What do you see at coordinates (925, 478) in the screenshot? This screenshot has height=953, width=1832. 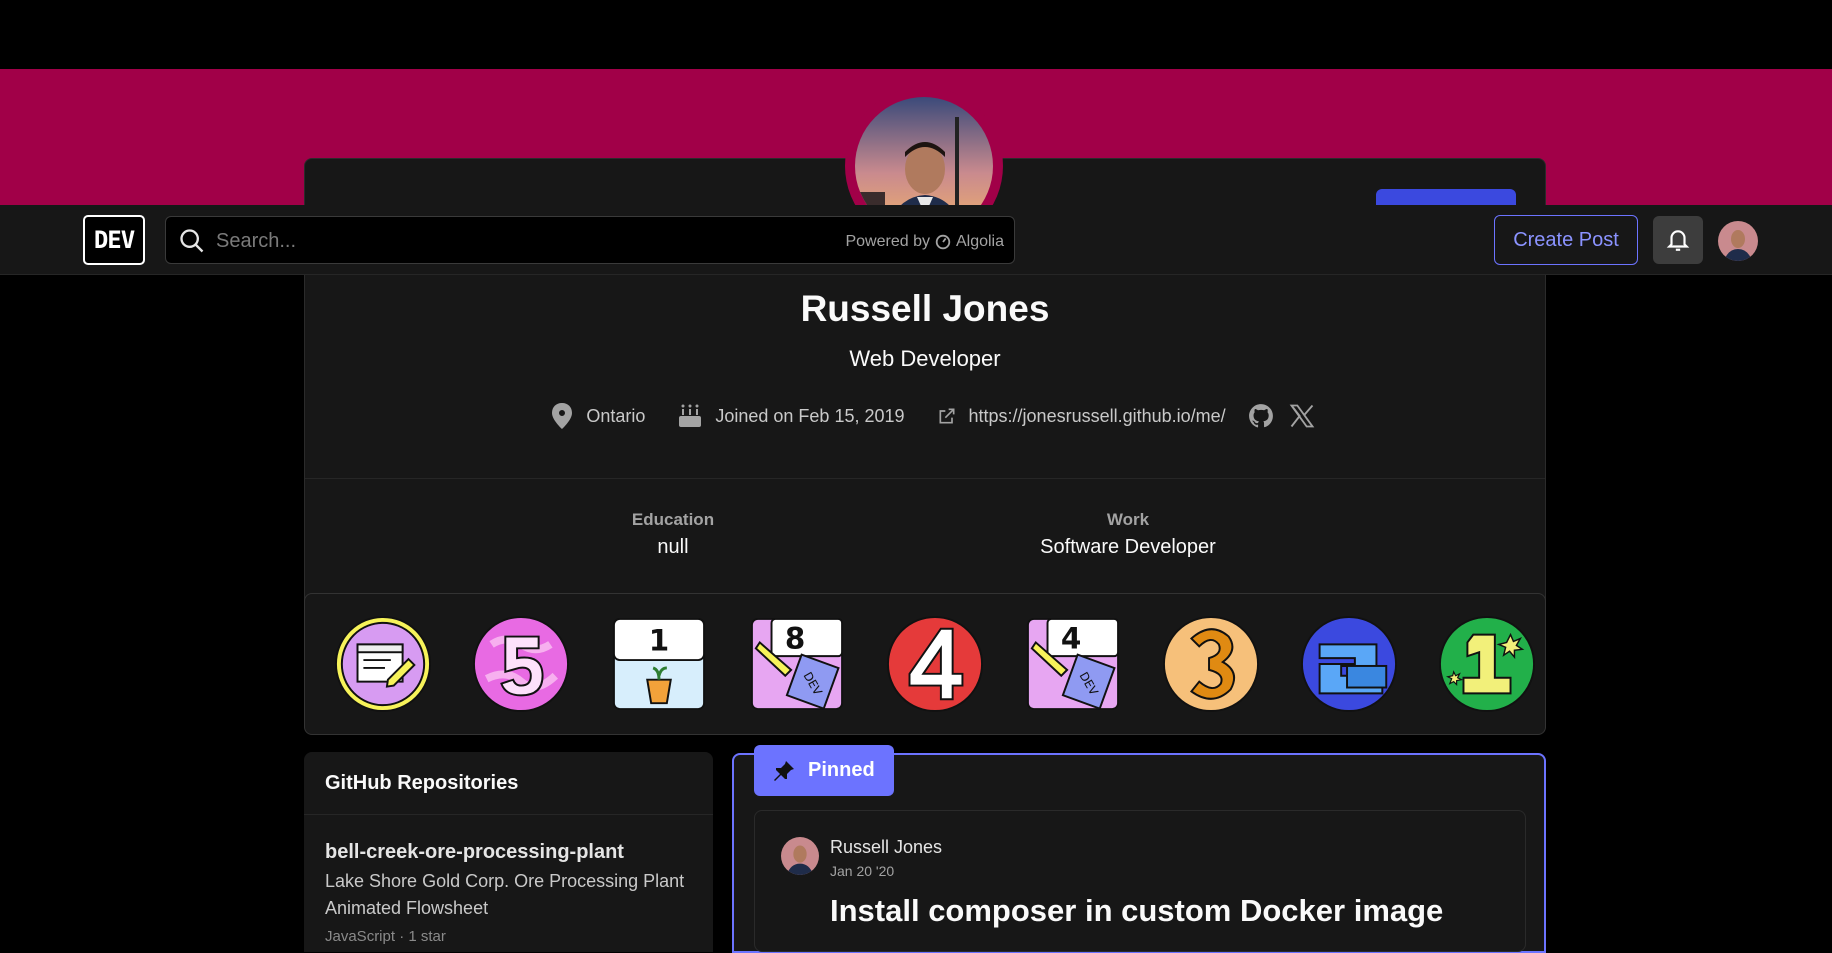 I see `profile-divider` at bounding box center [925, 478].